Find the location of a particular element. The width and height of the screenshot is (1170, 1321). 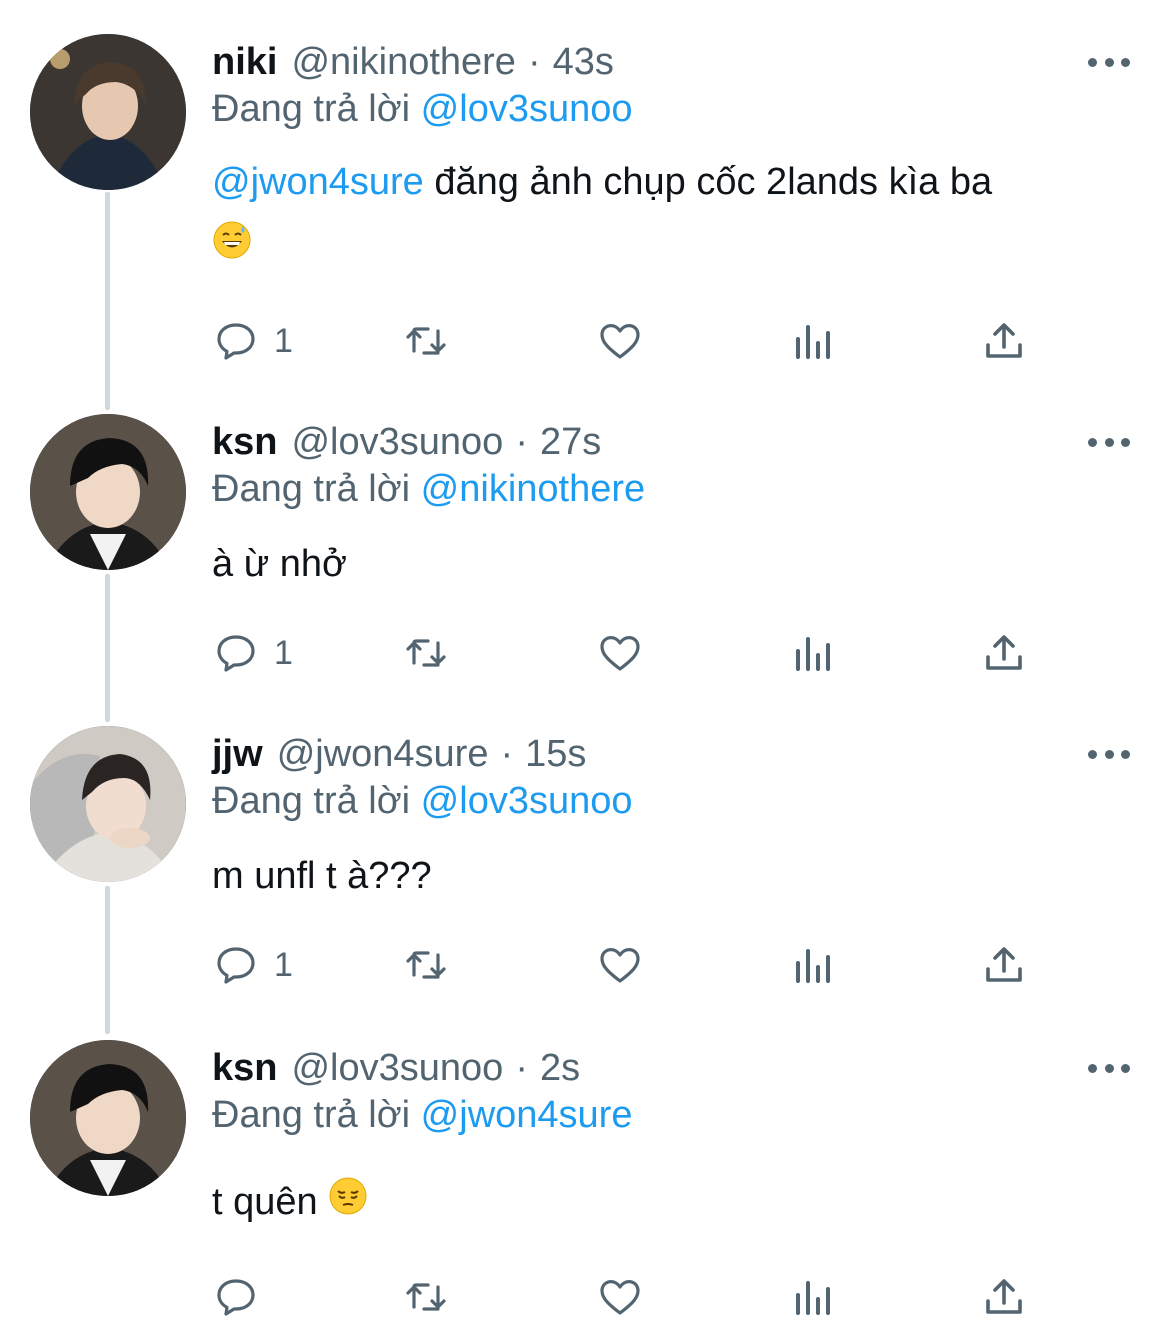

replying-to-mention: @jwon4sure is located at coordinates (527, 1115).